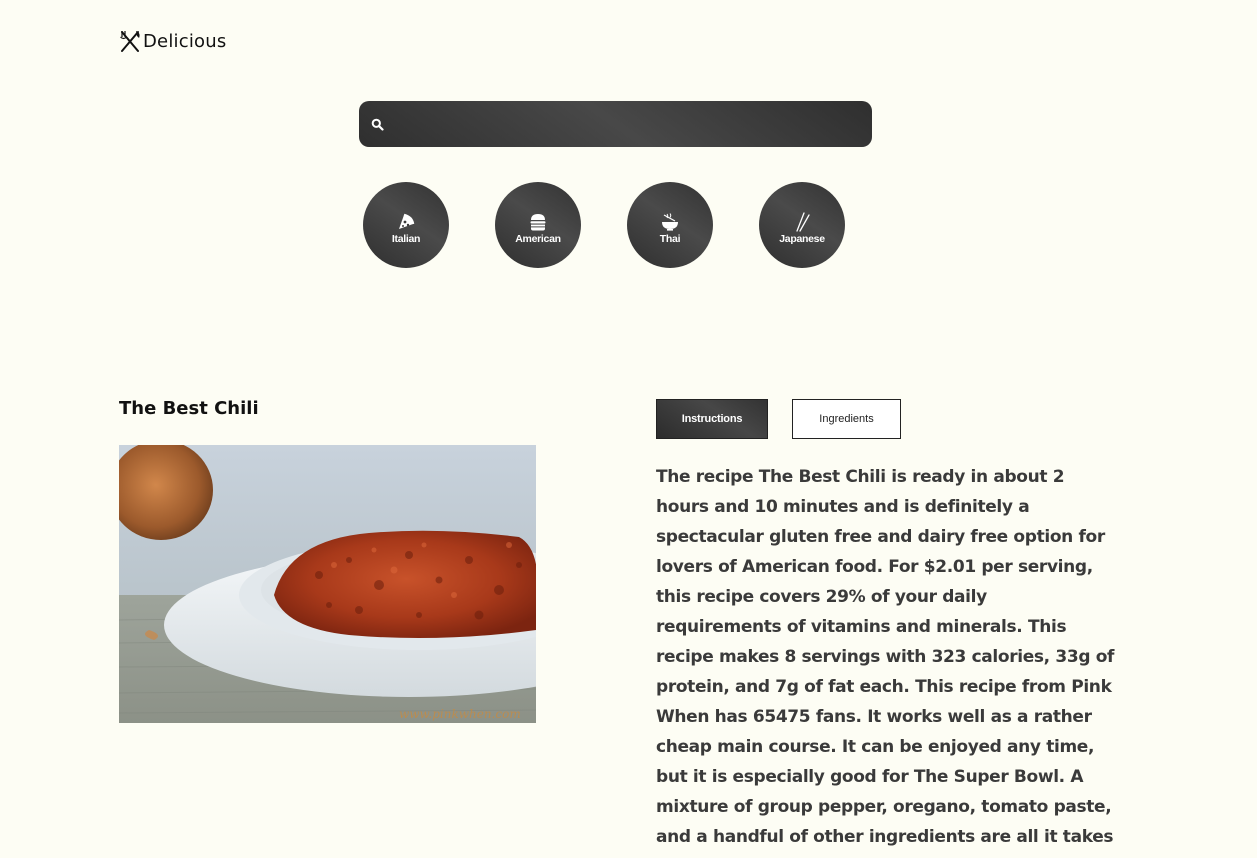 The height and width of the screenshot is (858, 1257). Describe the element at coordinates (538, 221) in the screenshot. I see `burger-icon` at that location.